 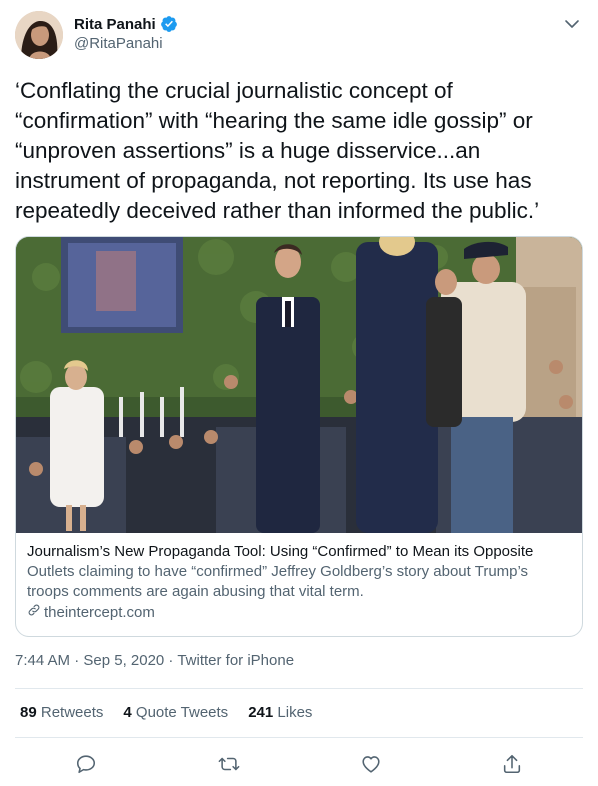 I want to click on retweets-stat: 89 Retweets, so click(x=61, y=712).